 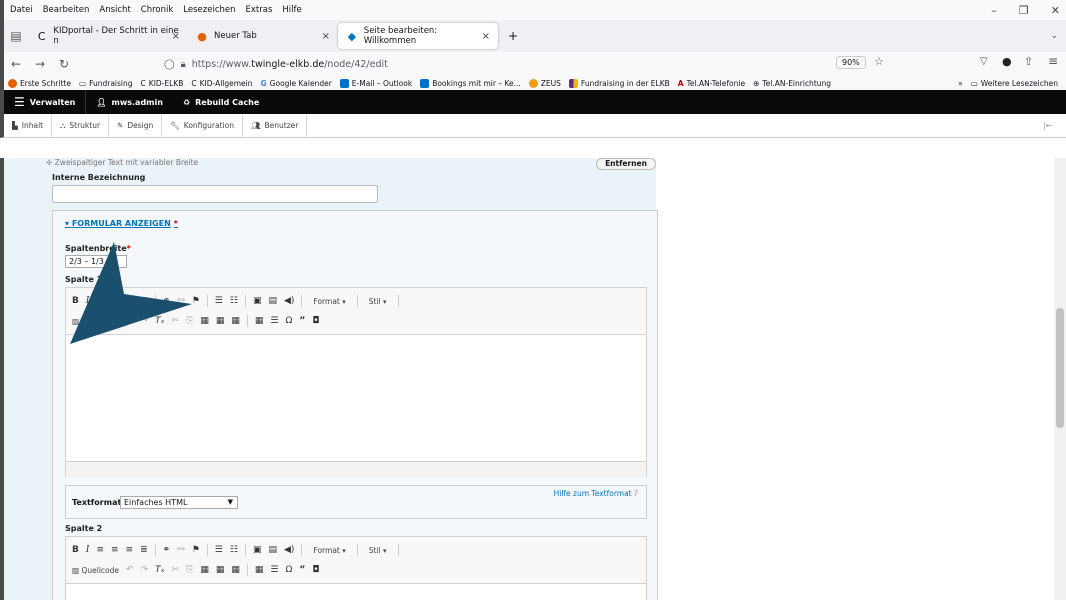 I want to click on entfernen-button: Entfernen, so click(x=626, y=164).